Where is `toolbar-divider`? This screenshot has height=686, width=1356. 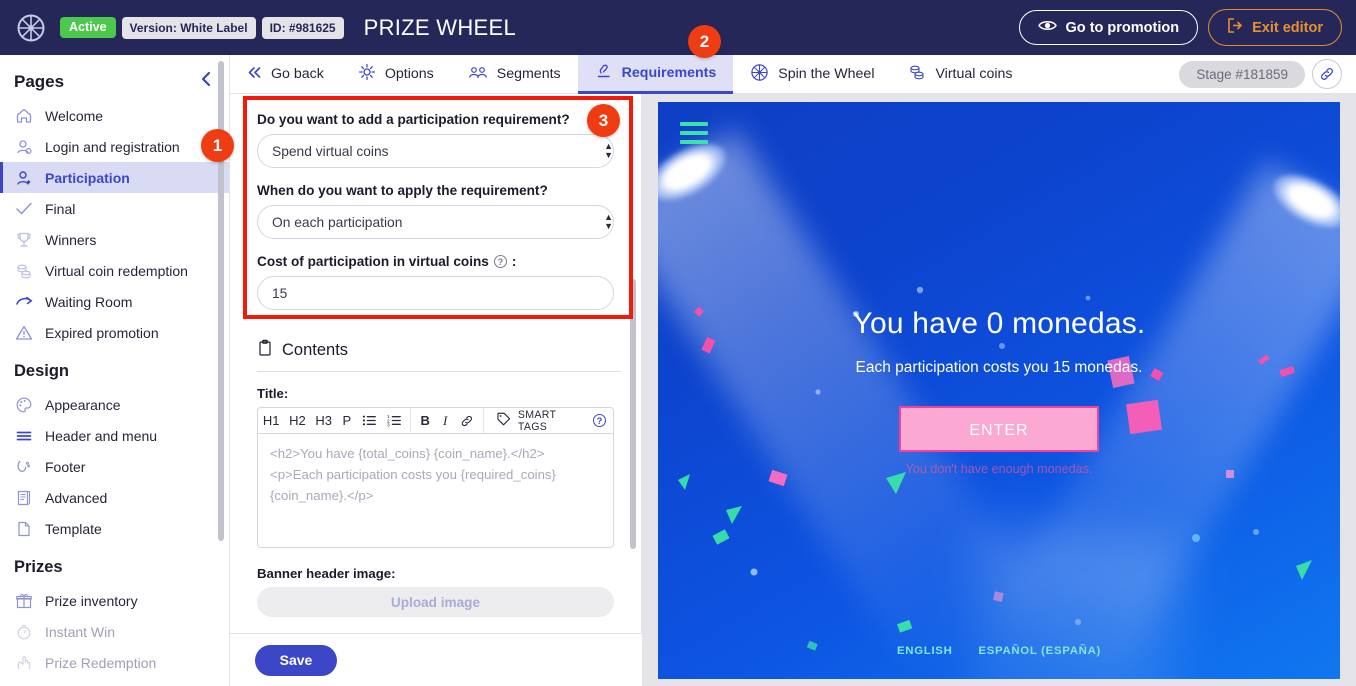
toolbar-divider is located at coordinates (483, 421).